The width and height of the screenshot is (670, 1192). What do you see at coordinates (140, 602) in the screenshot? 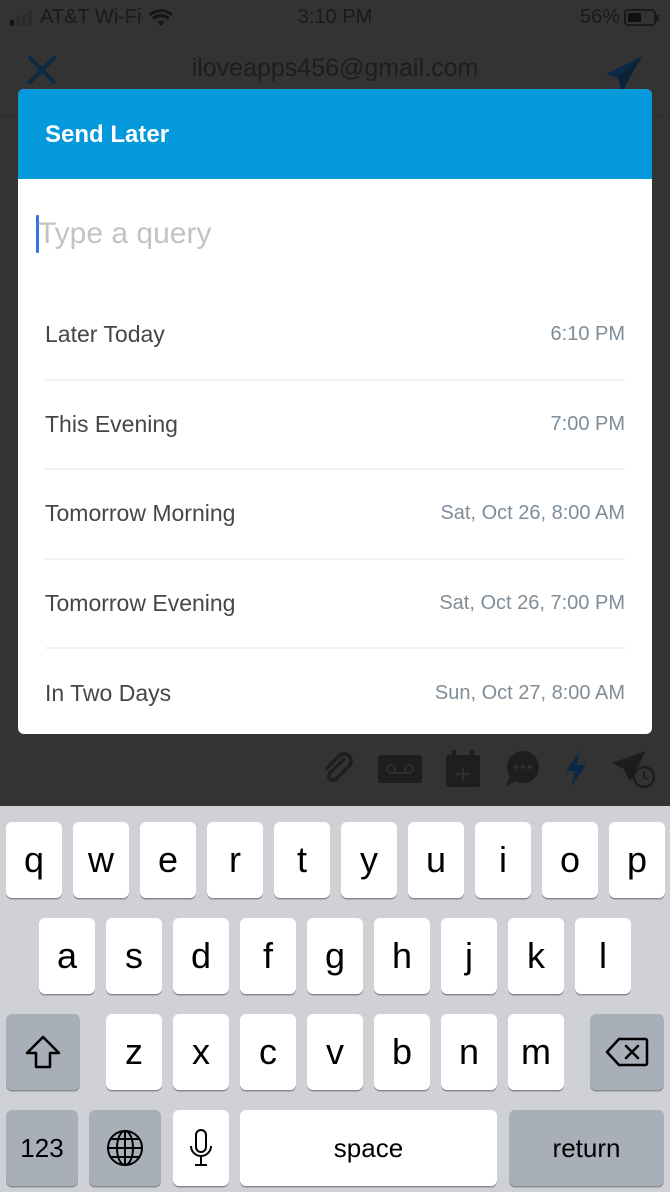
I see `option-label: Tomorrow Evening` at bounding box center [140, 602].